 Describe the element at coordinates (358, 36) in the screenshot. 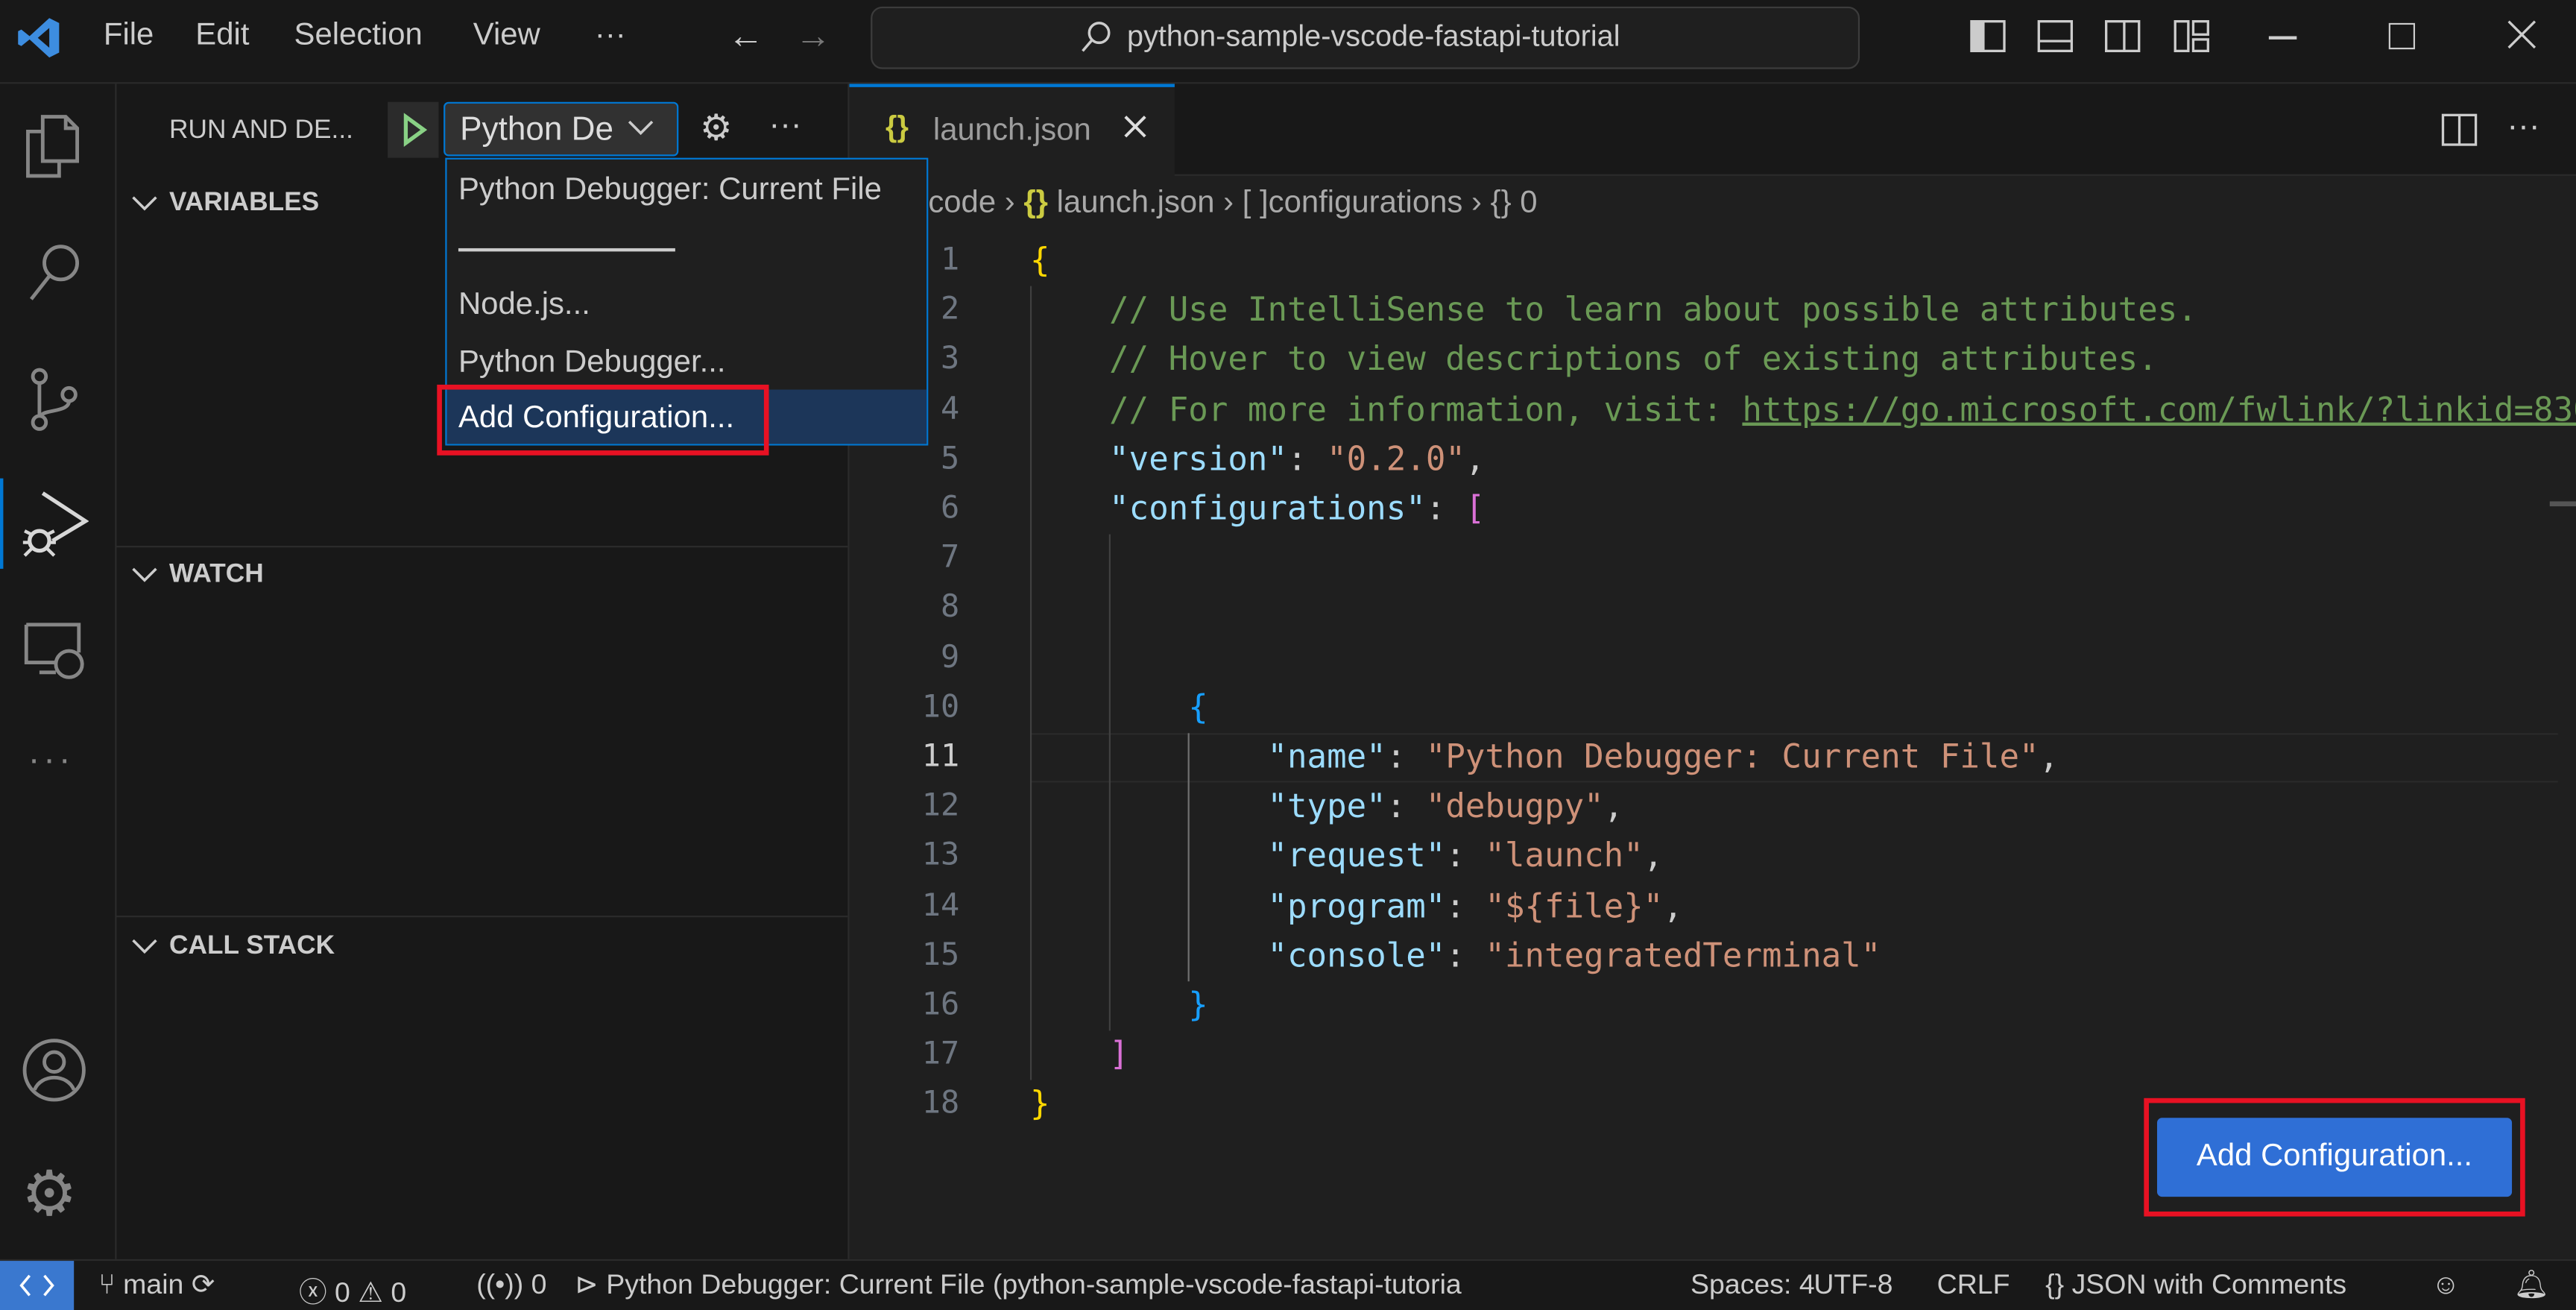

I see `menu-selection: Selection` at that location.